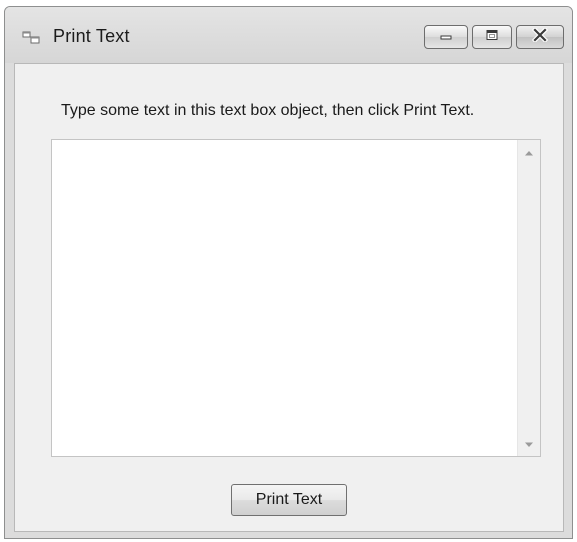  I want to click on maximize-button, so click(492, 37).